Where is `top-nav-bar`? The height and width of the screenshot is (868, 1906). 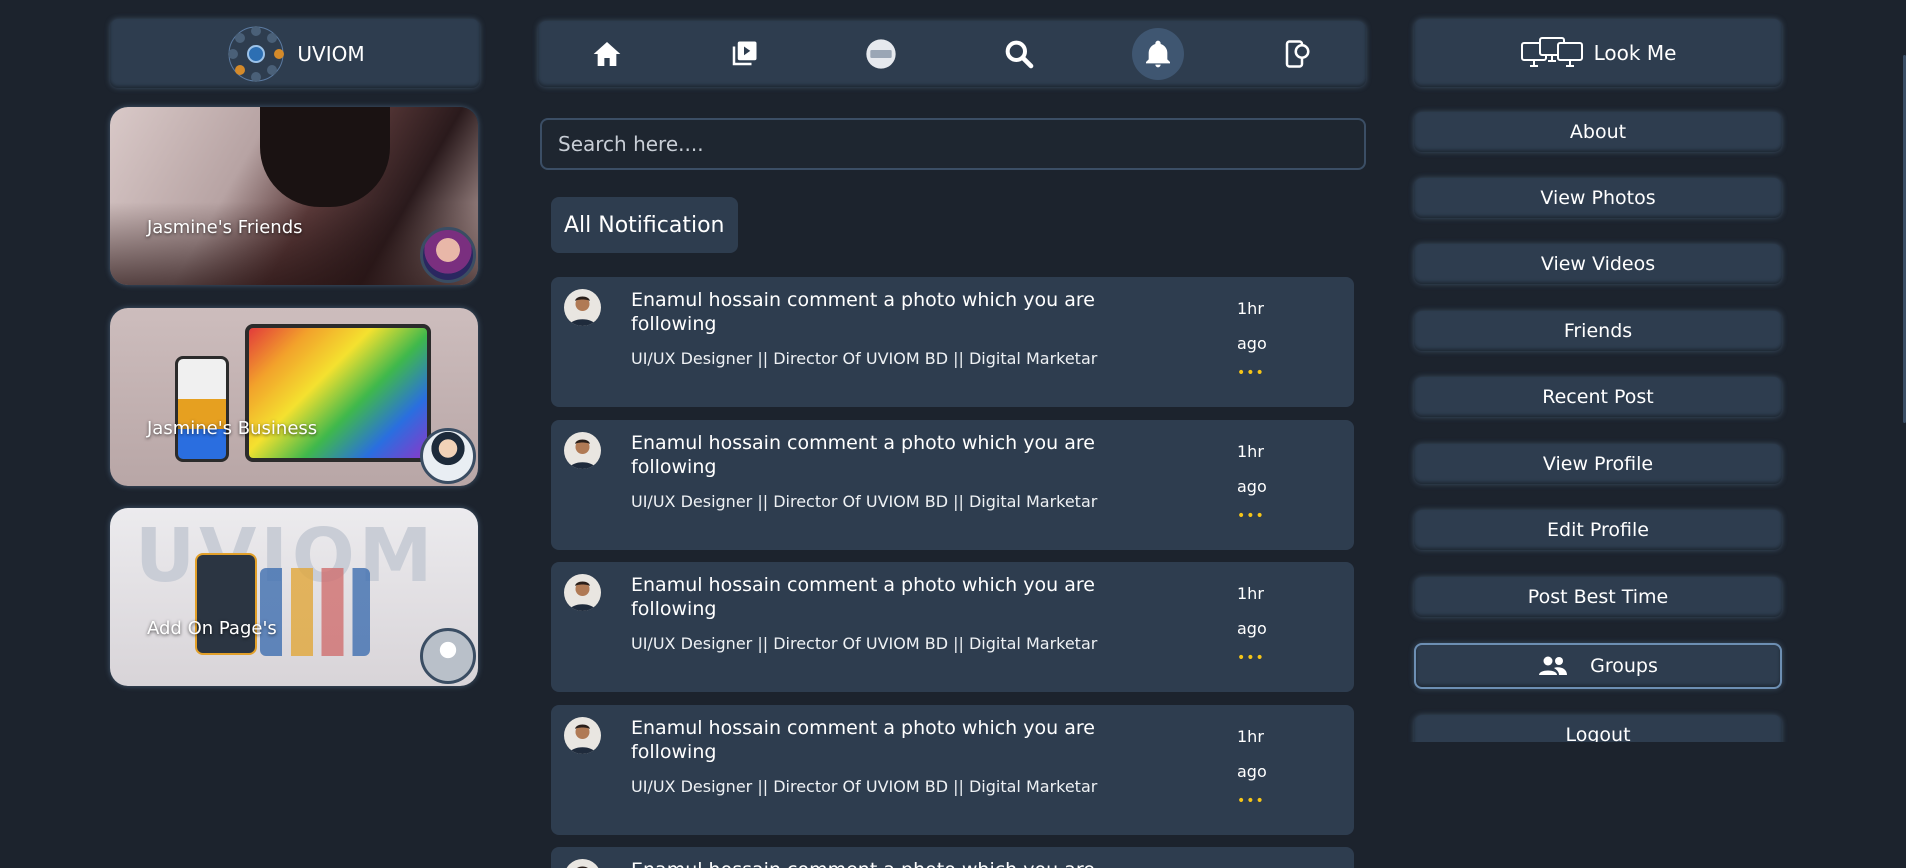
top-nav-bar is located at coordinates (952, 54).